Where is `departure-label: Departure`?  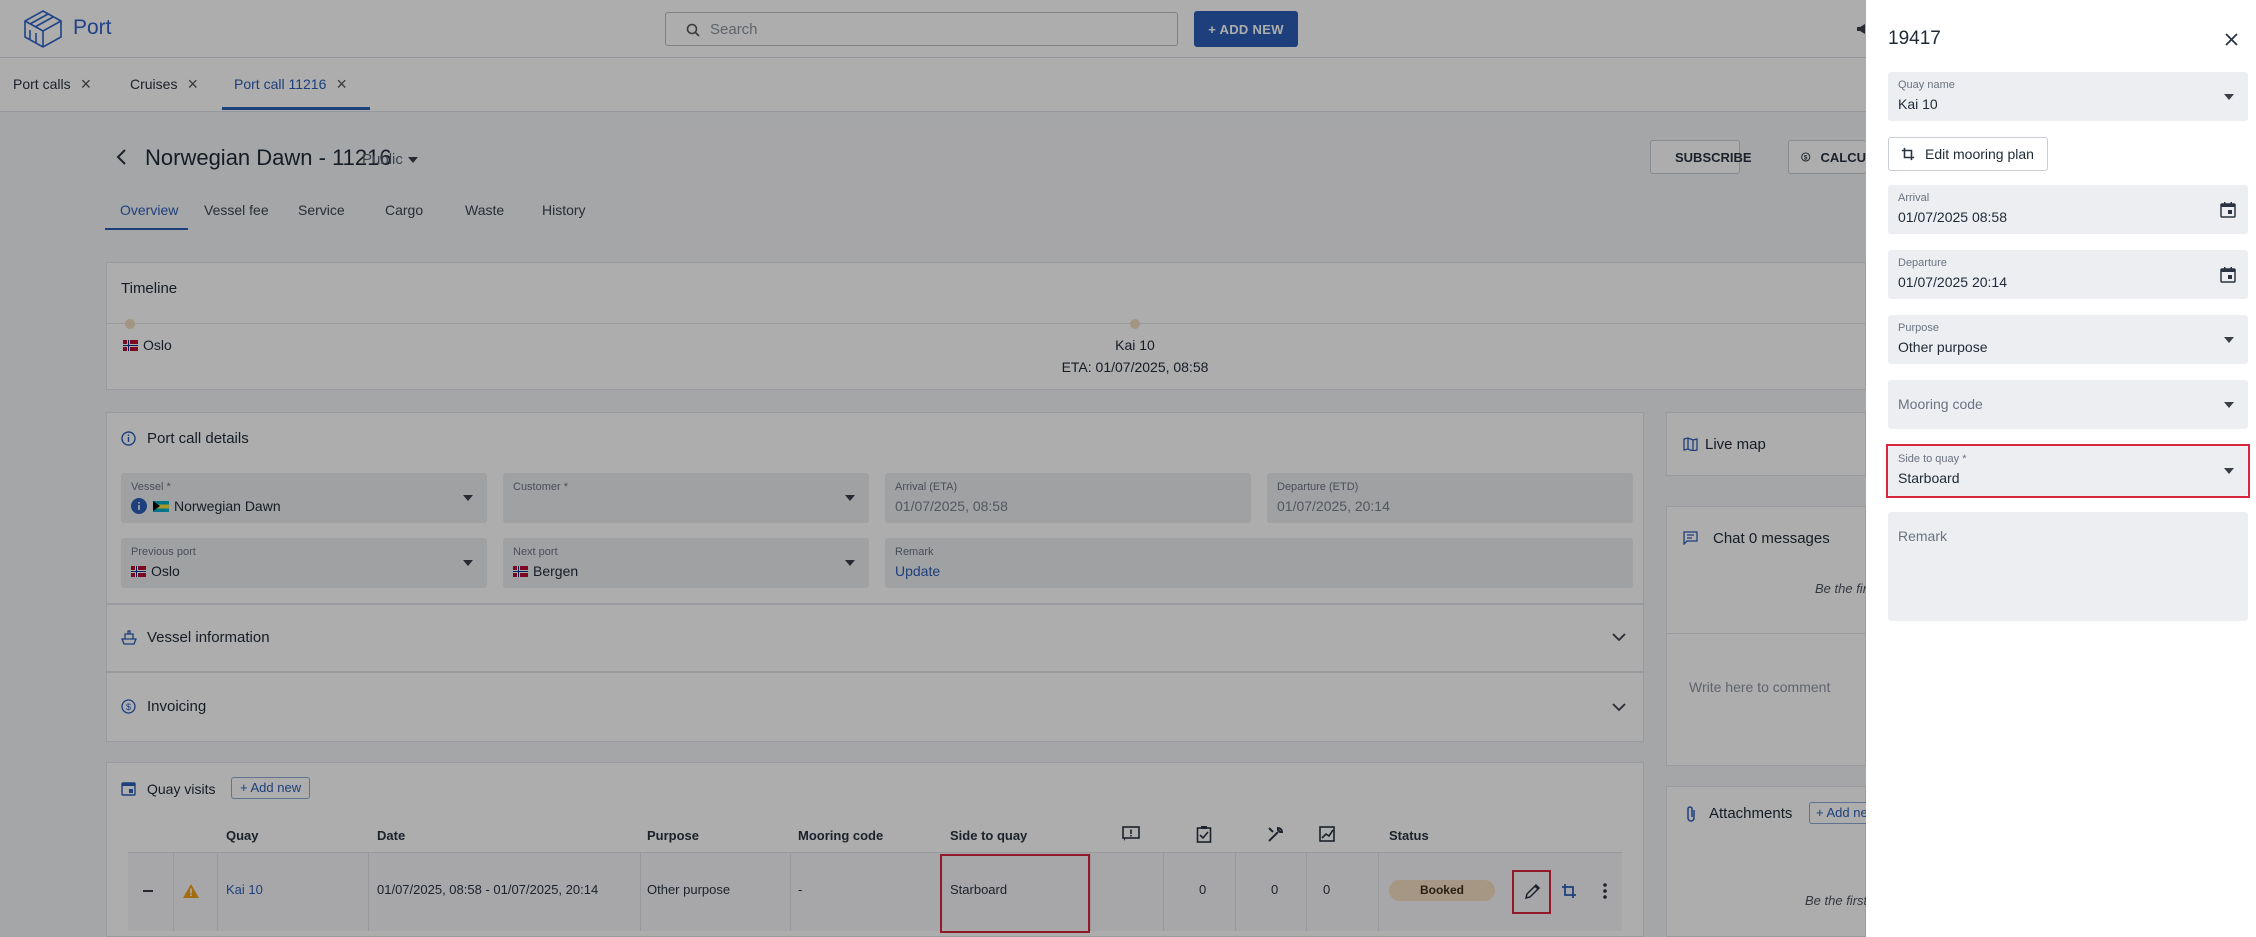 departure-label: Departure is located at coordinates (1922, 263).